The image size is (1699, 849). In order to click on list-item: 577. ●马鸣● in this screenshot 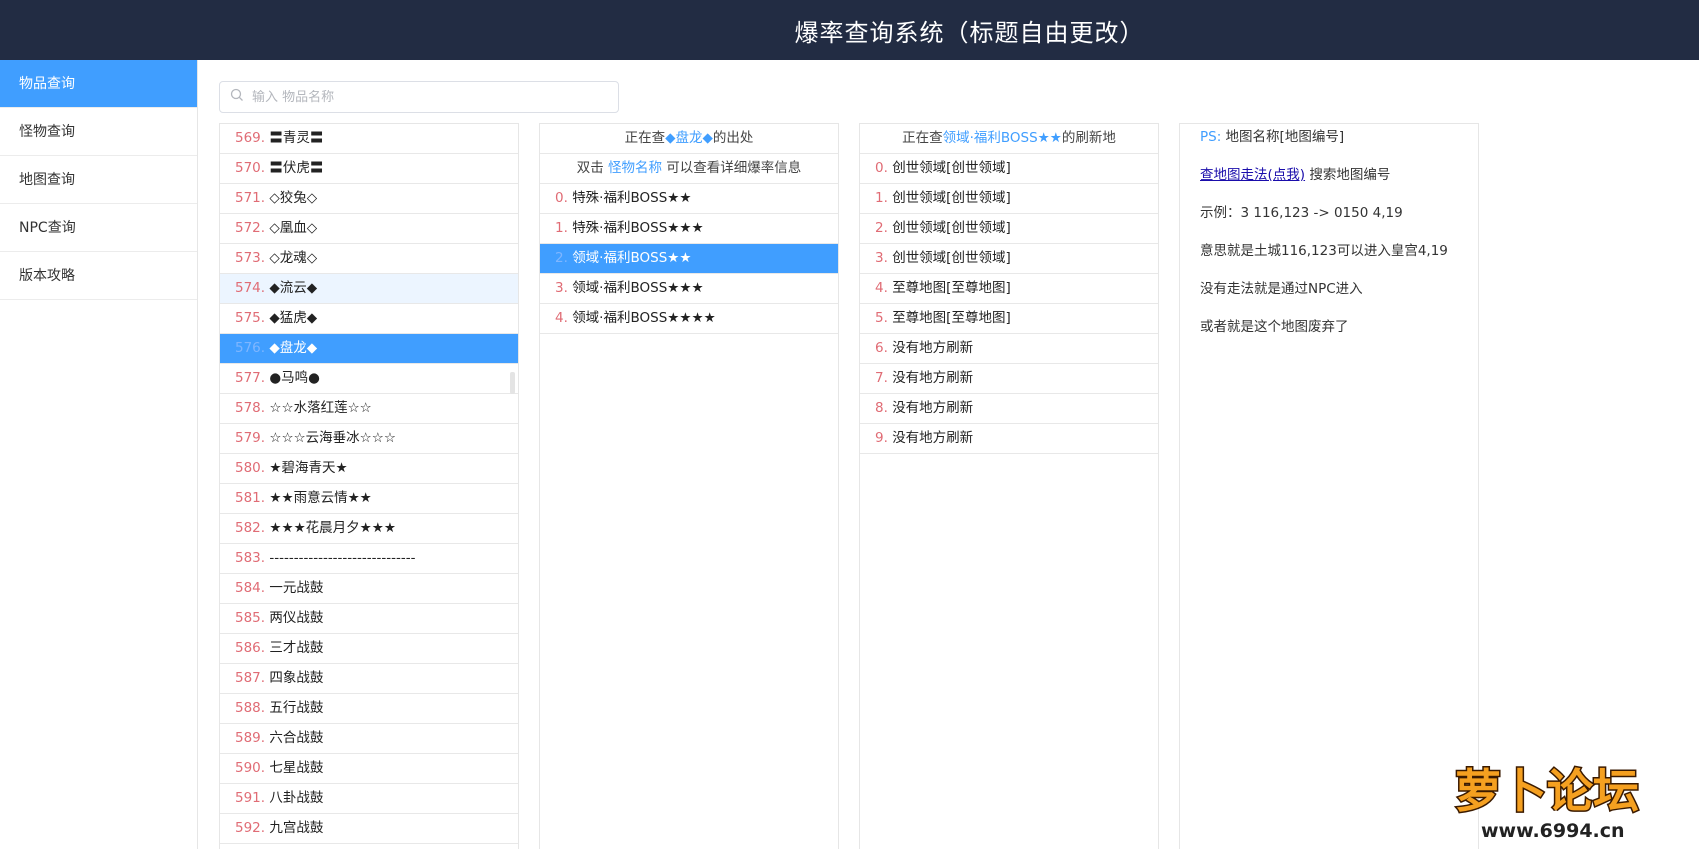, I will do `click(369, 379)`.